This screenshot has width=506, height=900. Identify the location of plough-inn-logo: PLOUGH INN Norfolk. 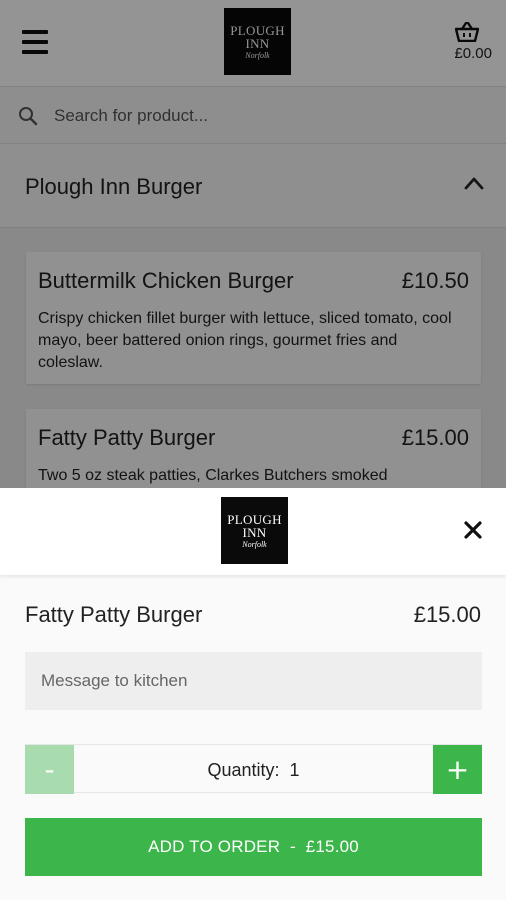
(254, 530).